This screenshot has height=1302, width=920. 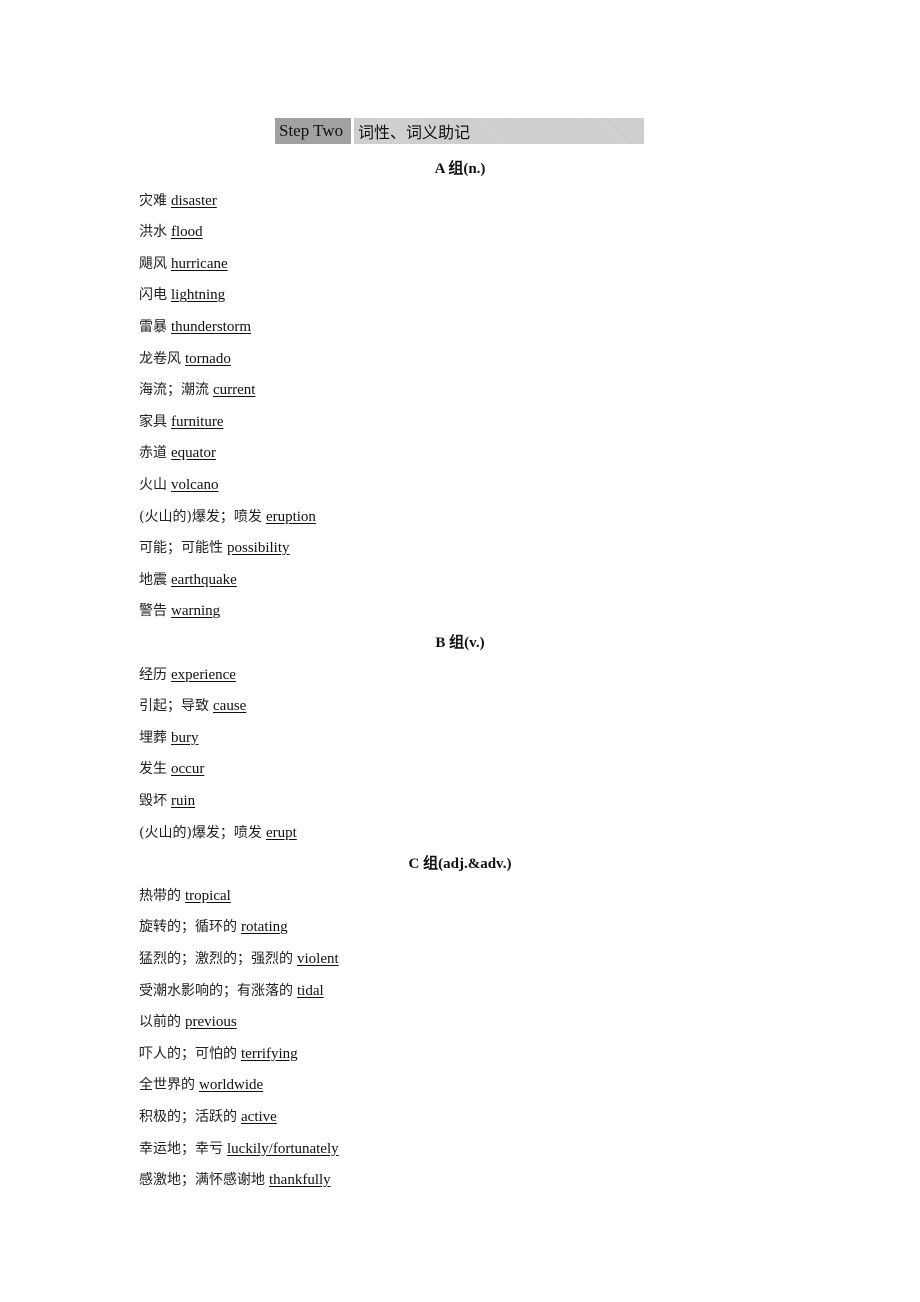 I want to click on chinese-meaning: 受潮水影响的；有涨落的, so click(x=216, y=990).